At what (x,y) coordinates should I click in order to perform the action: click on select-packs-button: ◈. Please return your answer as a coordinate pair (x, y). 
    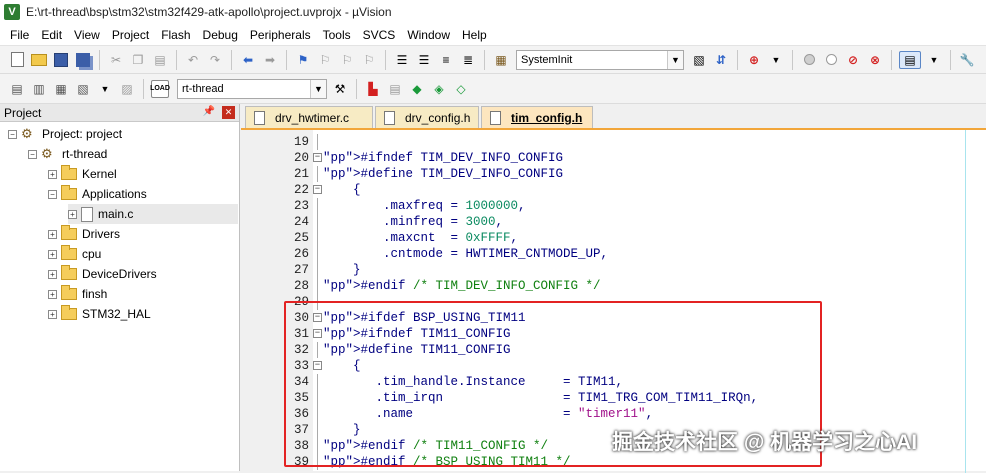
    Looking at the image, I should click on (439, 89).